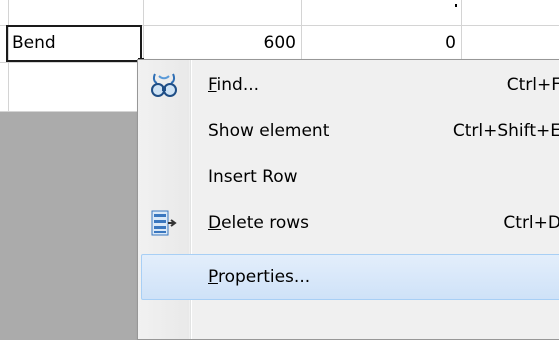 Image resolution: width=559 pixels, height=340 pixels. What do you see at coordinates (259, 223) in the screenshot?
I see `menu-item-label: Delete rows` at bounding box center [259, 223].